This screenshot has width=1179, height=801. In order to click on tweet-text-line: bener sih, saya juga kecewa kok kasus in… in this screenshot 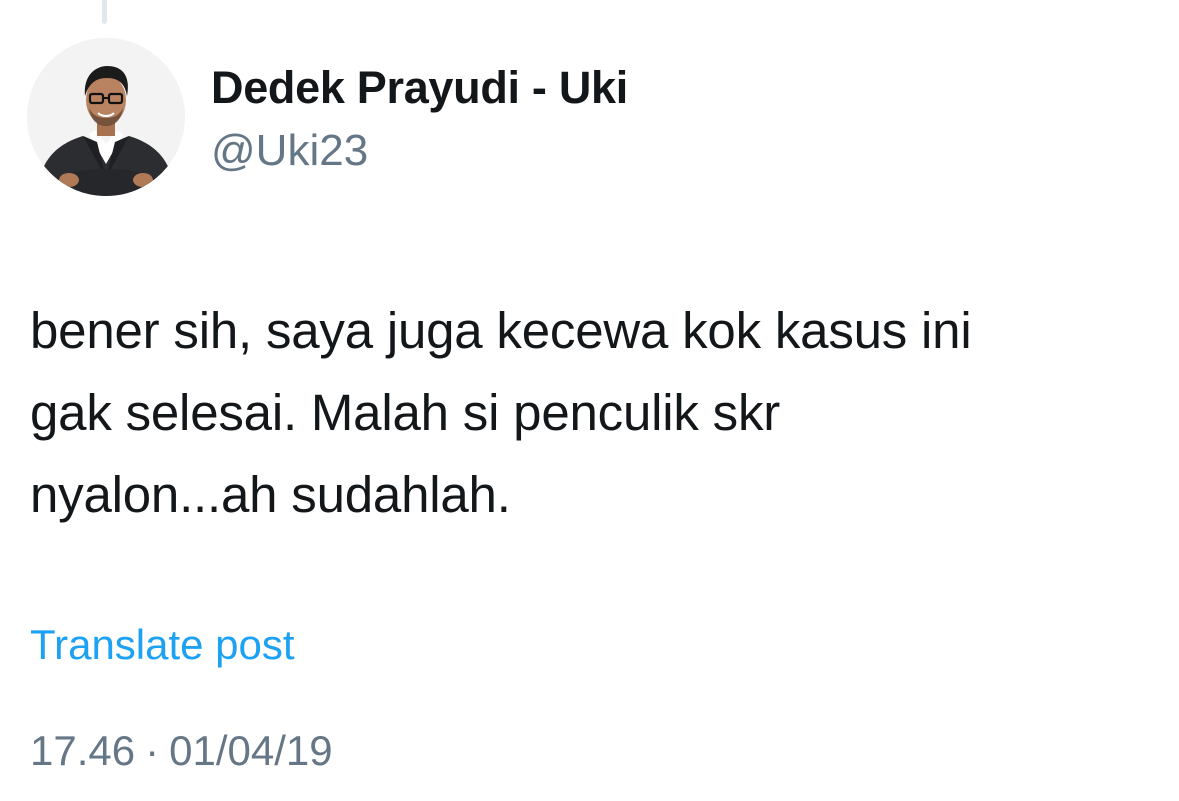, I will do `click(501, 330)`.